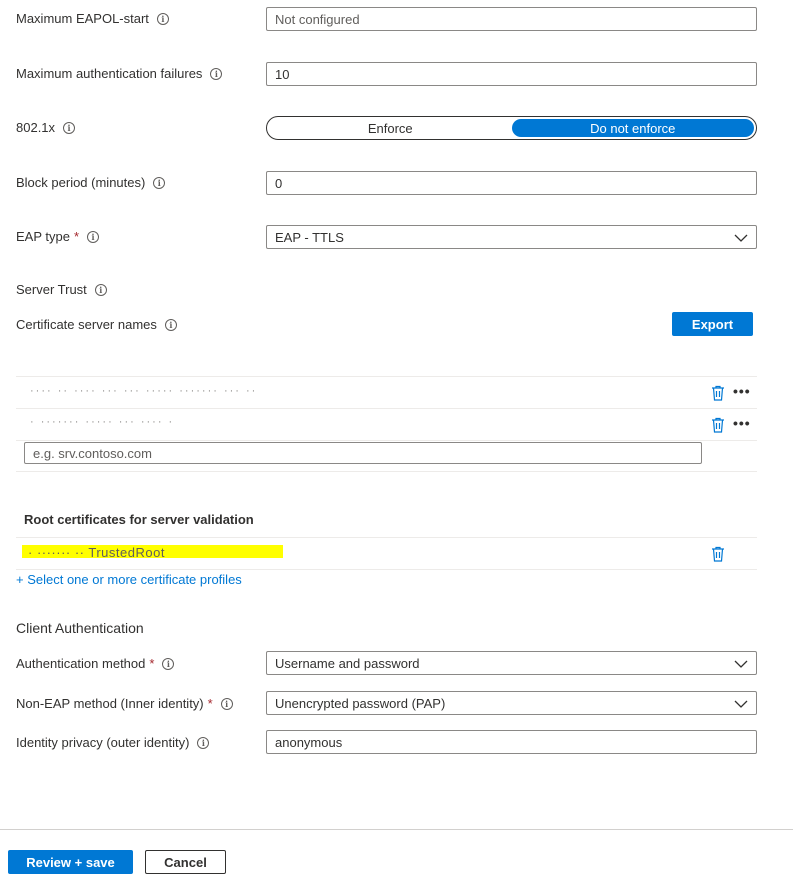  Describe the element at coordinates (58, 236) in the screenshot. I see `eap-type-label: EAP type * i` at that location.